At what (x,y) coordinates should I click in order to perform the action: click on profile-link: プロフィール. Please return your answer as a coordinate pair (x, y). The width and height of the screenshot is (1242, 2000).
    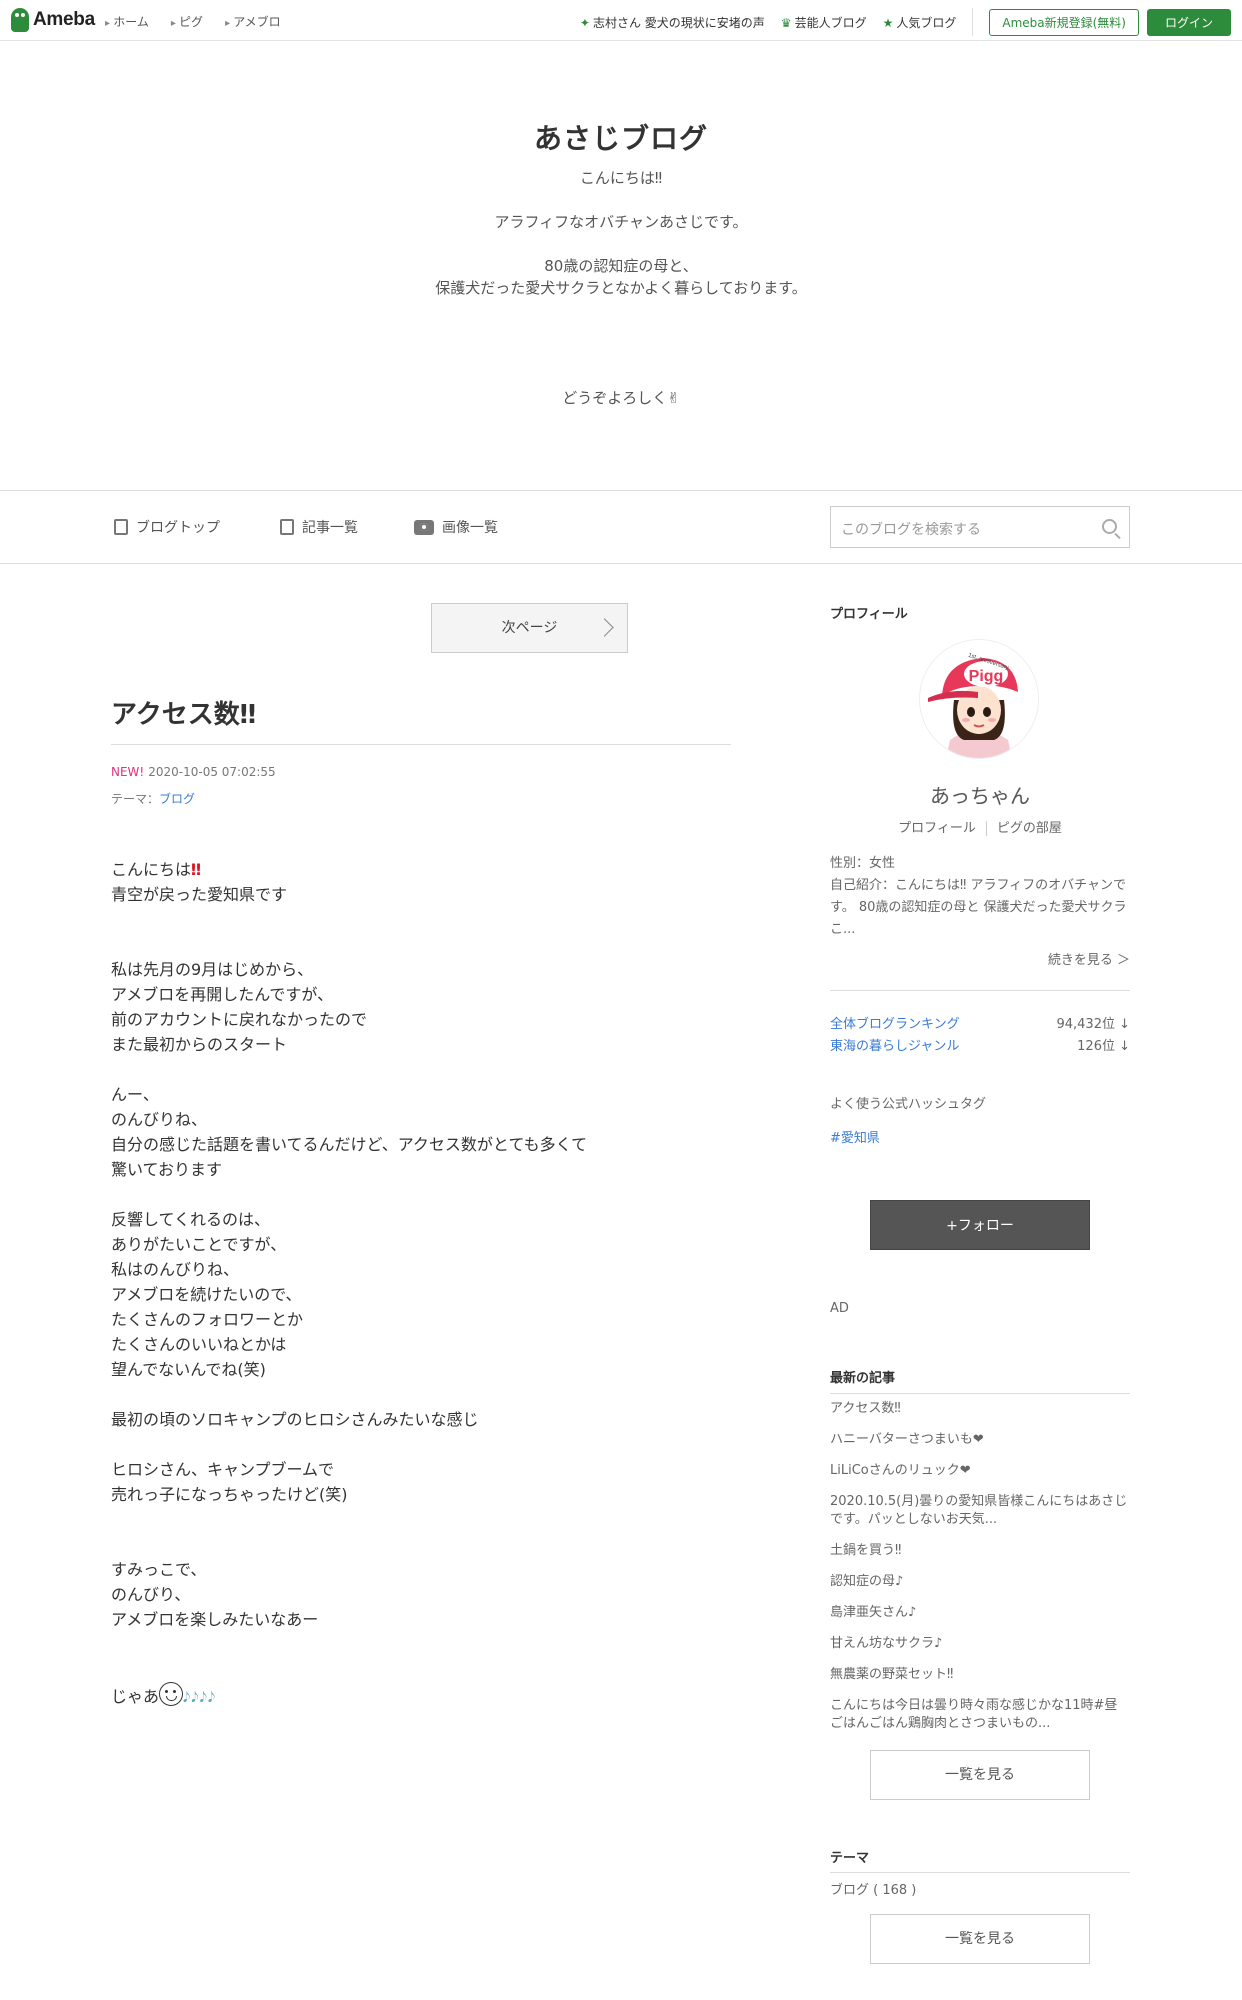
    Looking at the image, I should click on (937, 828).